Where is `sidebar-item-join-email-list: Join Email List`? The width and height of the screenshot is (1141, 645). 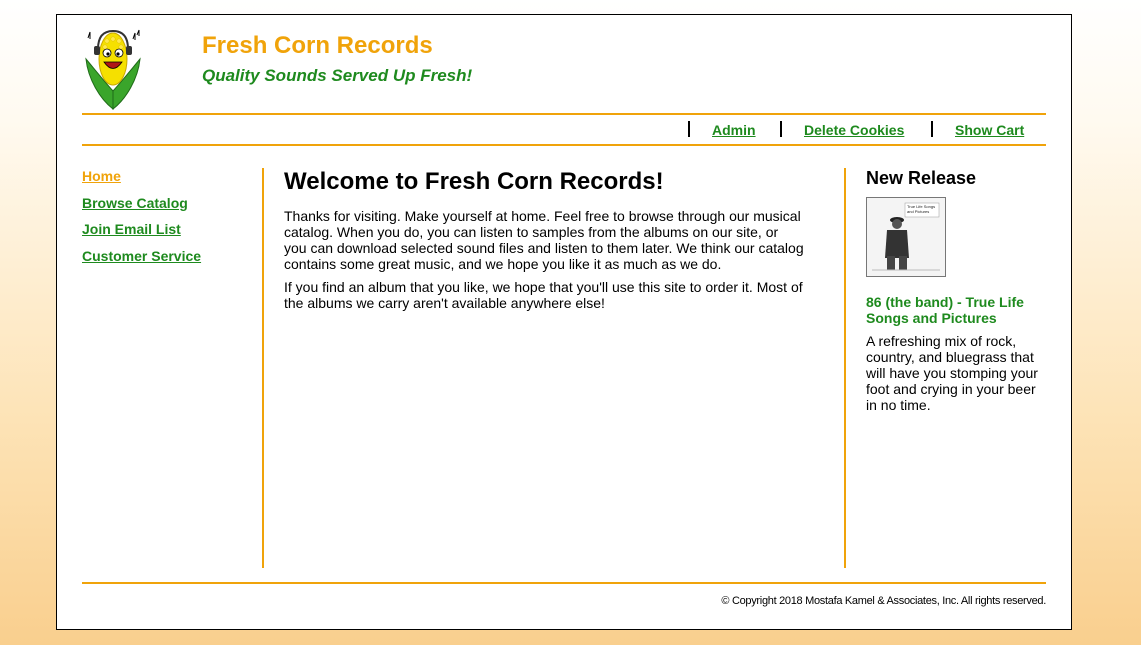 sidebar-item-join-email-list: Join Email List is located at coordinates (173, 234).